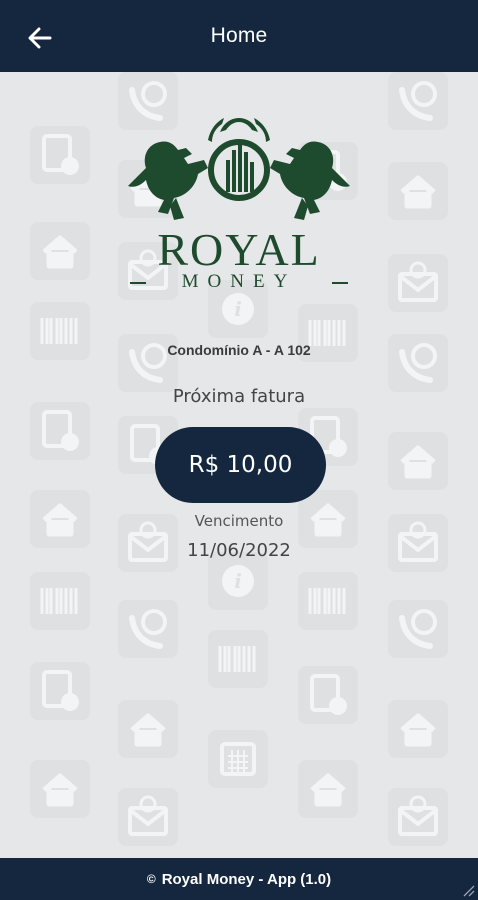  What do you see at coordinates (168, 180) in the screenshot?
I see `left-lion-icon` at bounding box center [168, 180].